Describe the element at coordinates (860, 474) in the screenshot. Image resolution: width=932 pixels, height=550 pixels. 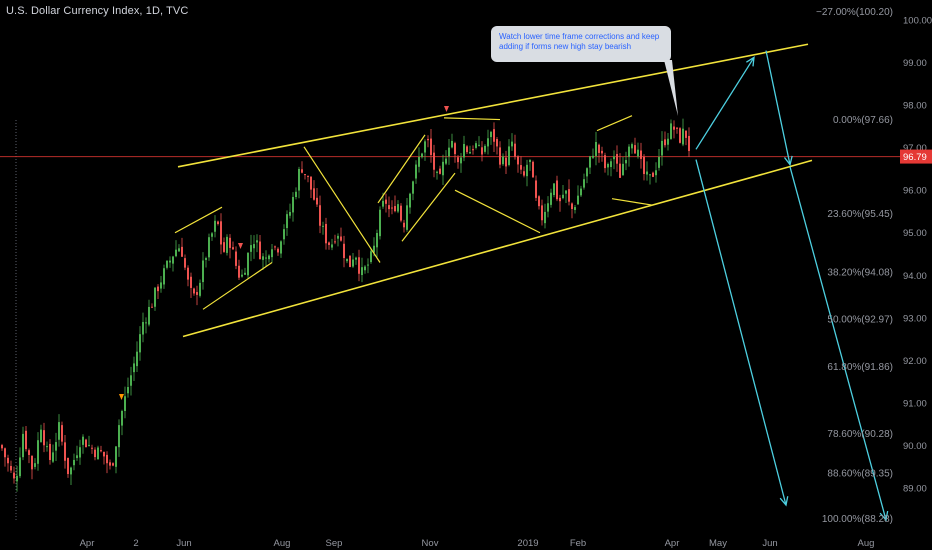
I see `fib-level-label: 88.60%(89.35)` at that location.